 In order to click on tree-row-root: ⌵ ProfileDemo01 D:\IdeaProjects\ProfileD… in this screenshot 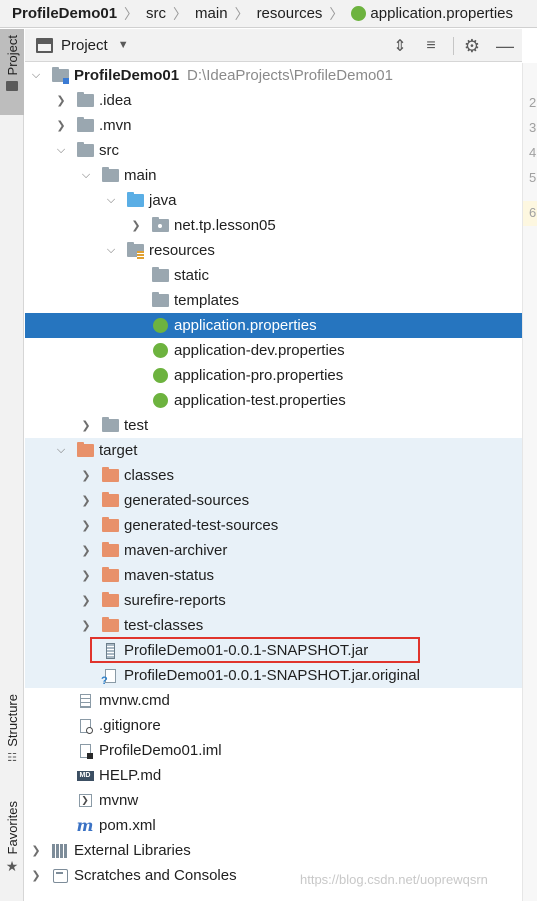, I will do `click(273, 75)`.